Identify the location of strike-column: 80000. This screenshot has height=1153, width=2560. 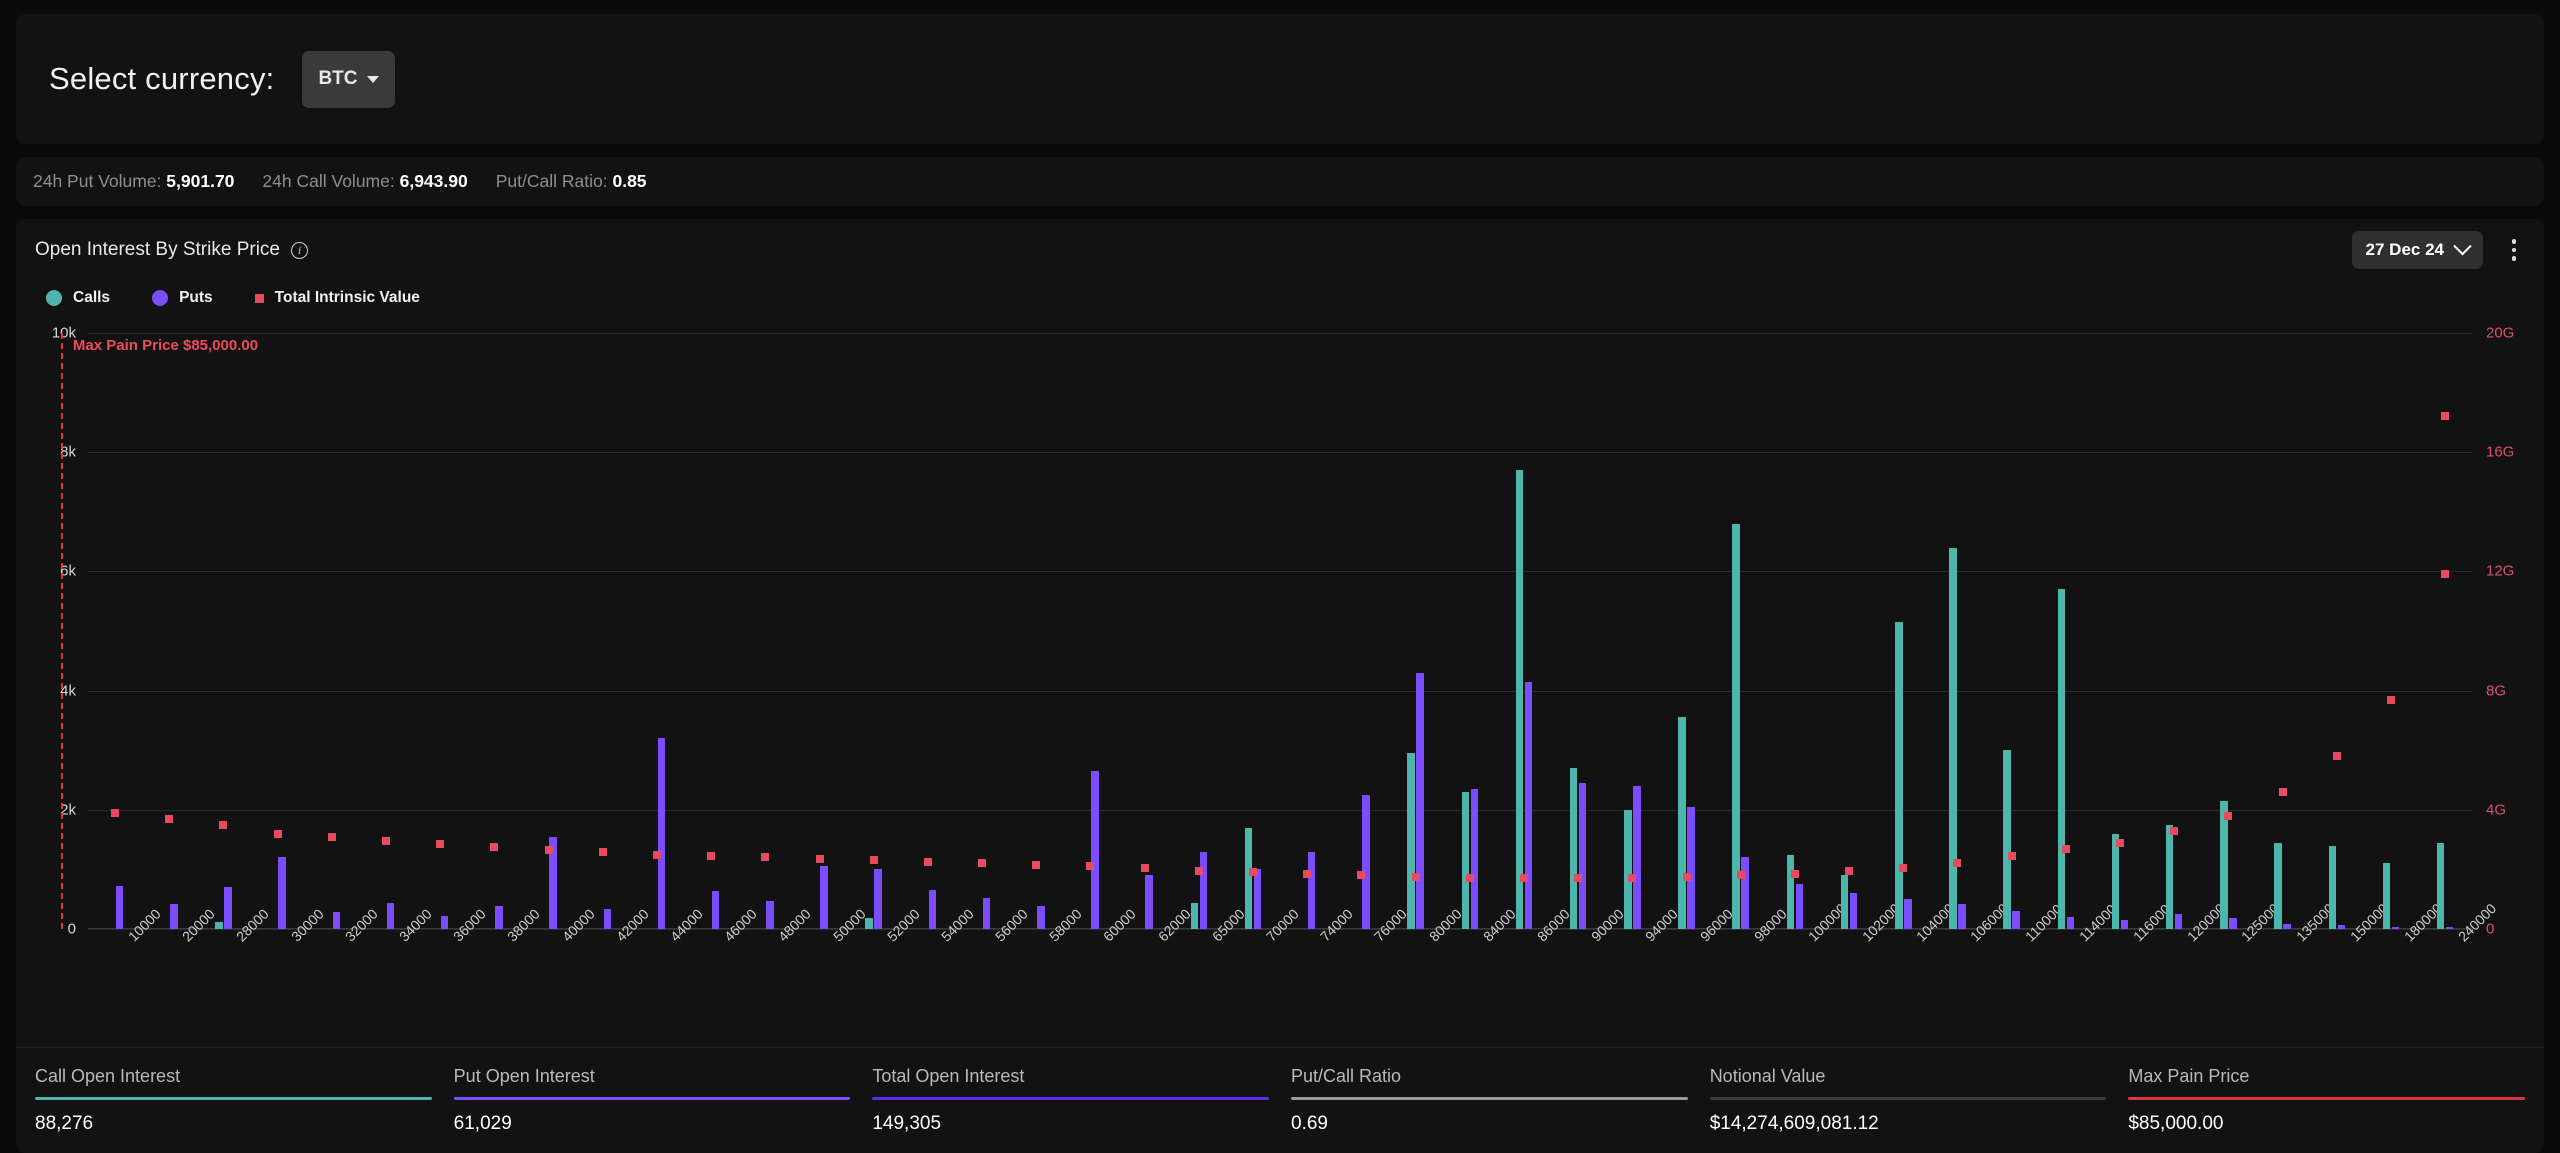
(1426, 639).